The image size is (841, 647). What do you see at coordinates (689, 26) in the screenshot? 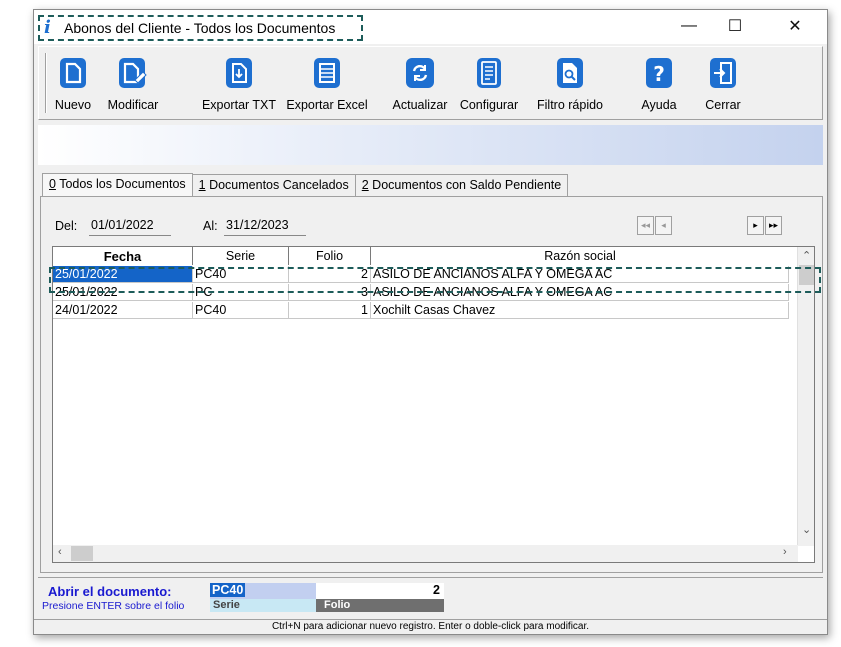
I see `minimize-button: —` at bounding box center [689, 26].